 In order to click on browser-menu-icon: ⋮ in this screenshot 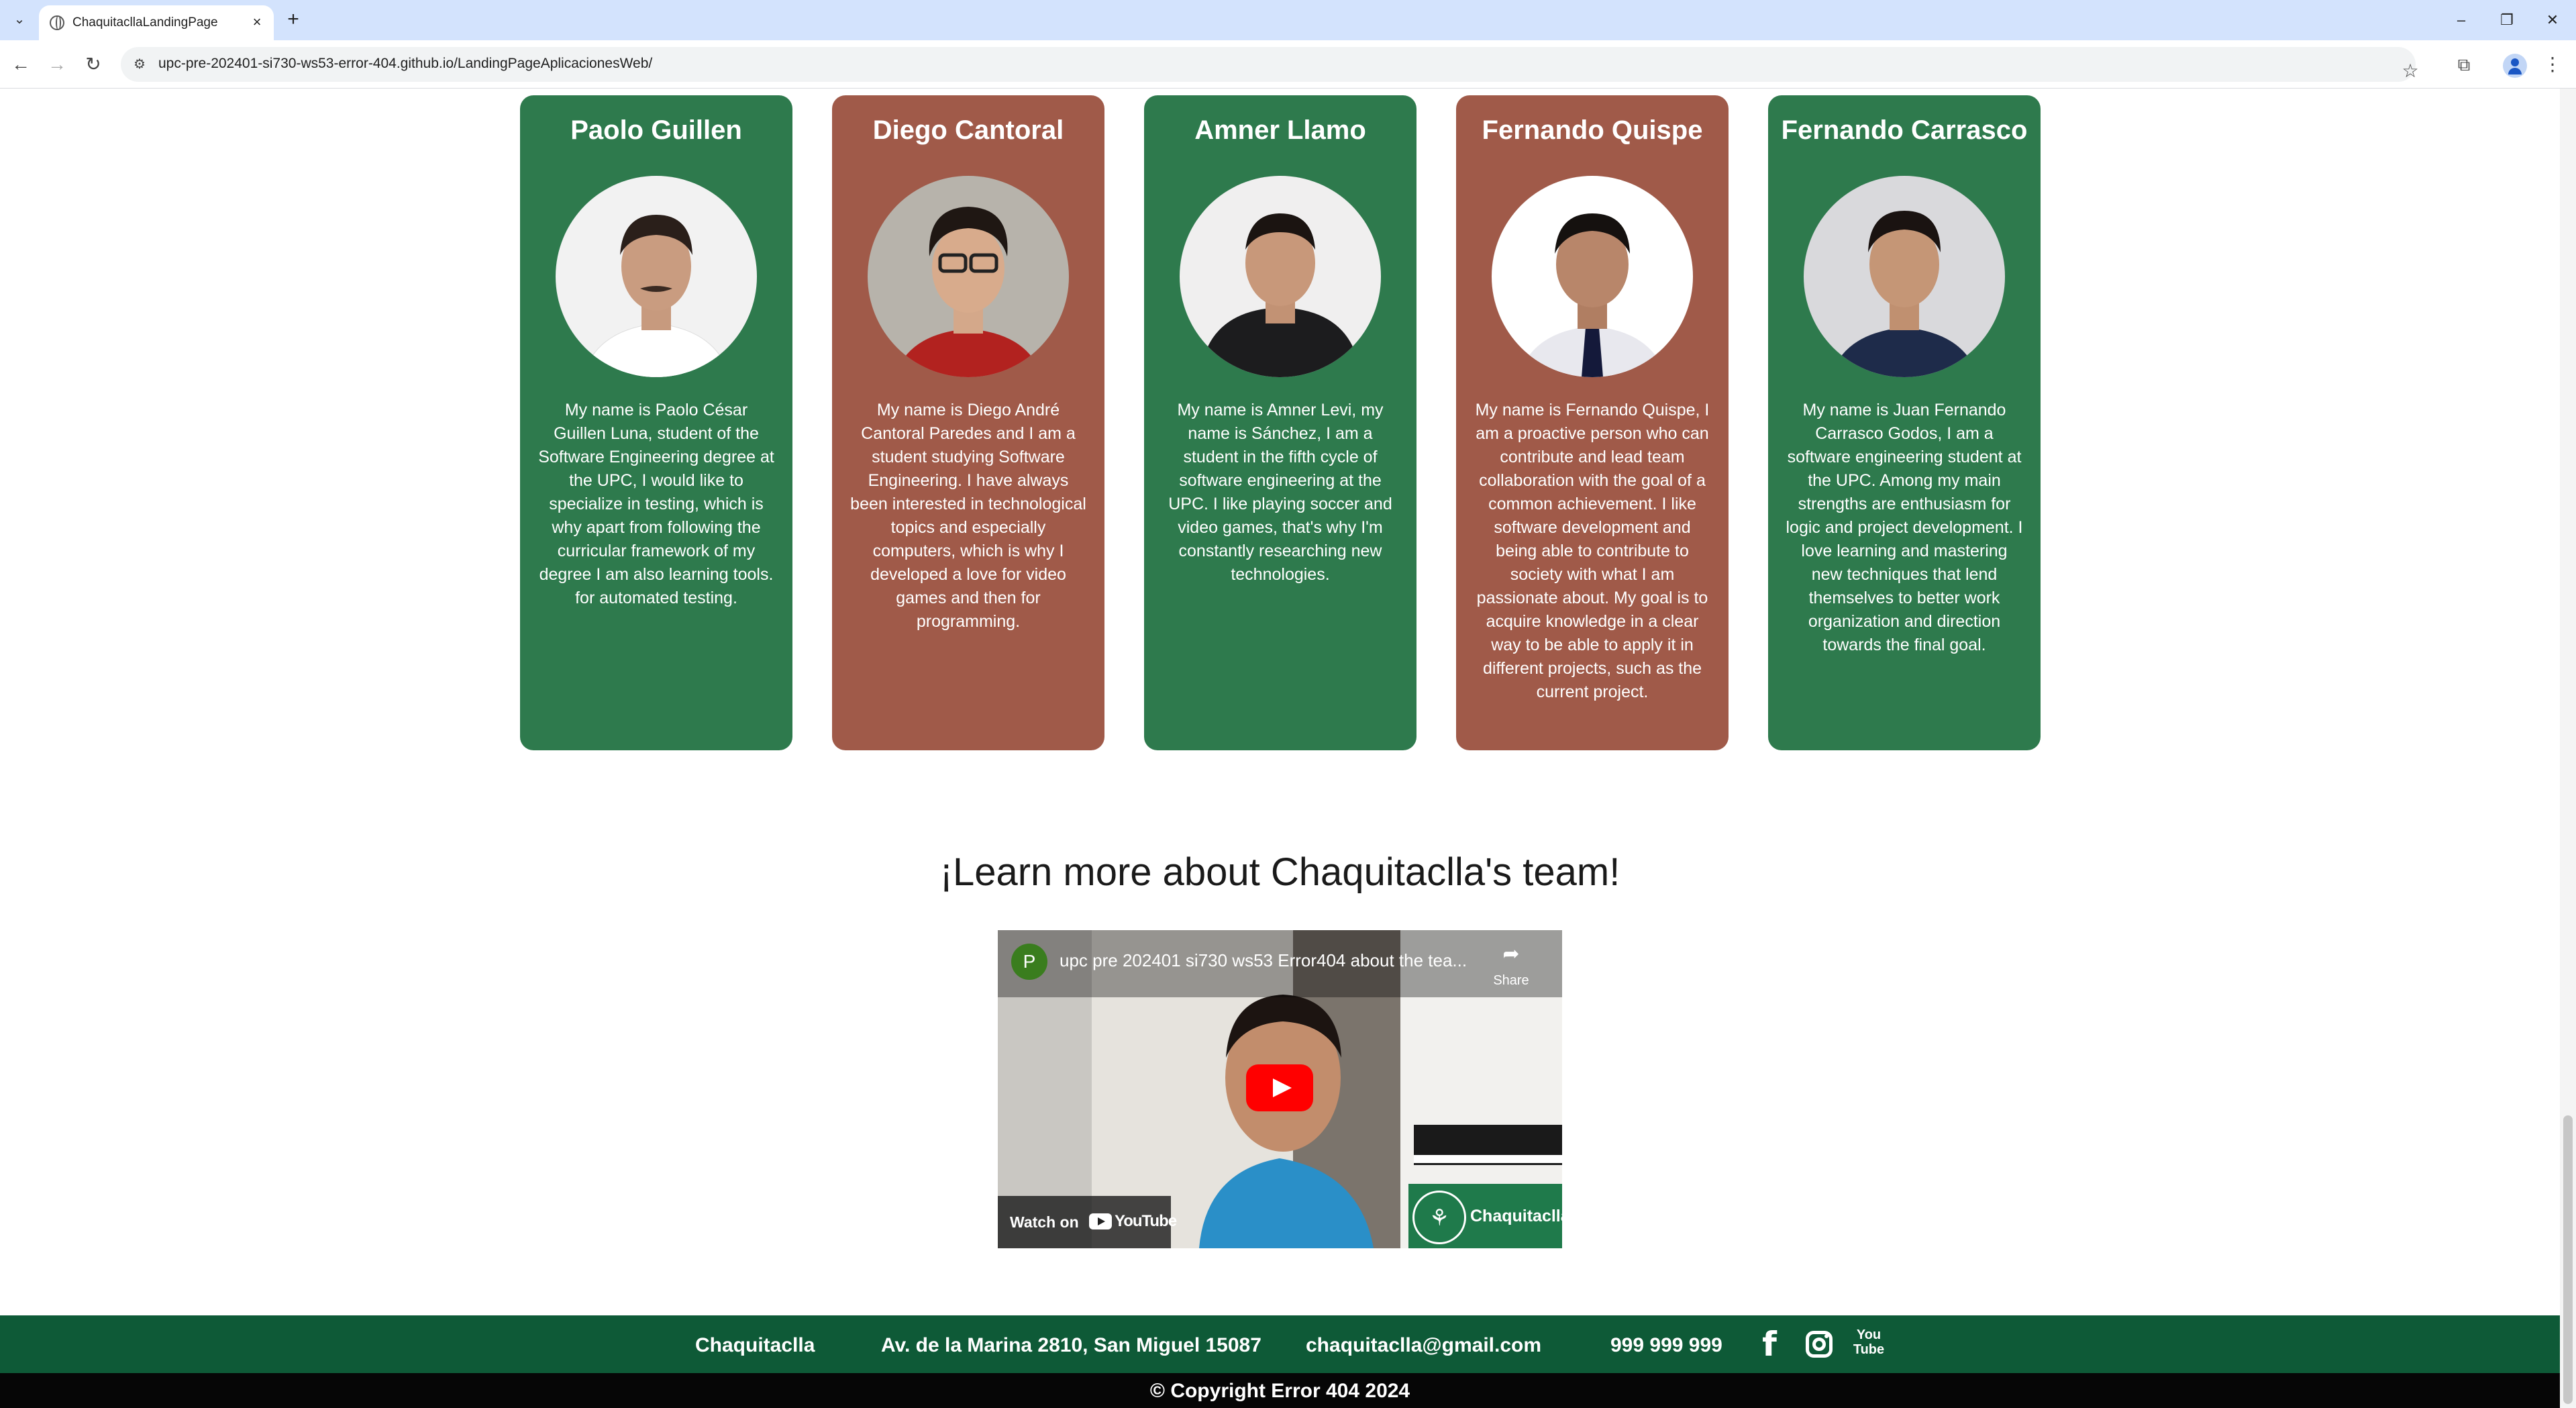, I will do `click(2552, 64)`.